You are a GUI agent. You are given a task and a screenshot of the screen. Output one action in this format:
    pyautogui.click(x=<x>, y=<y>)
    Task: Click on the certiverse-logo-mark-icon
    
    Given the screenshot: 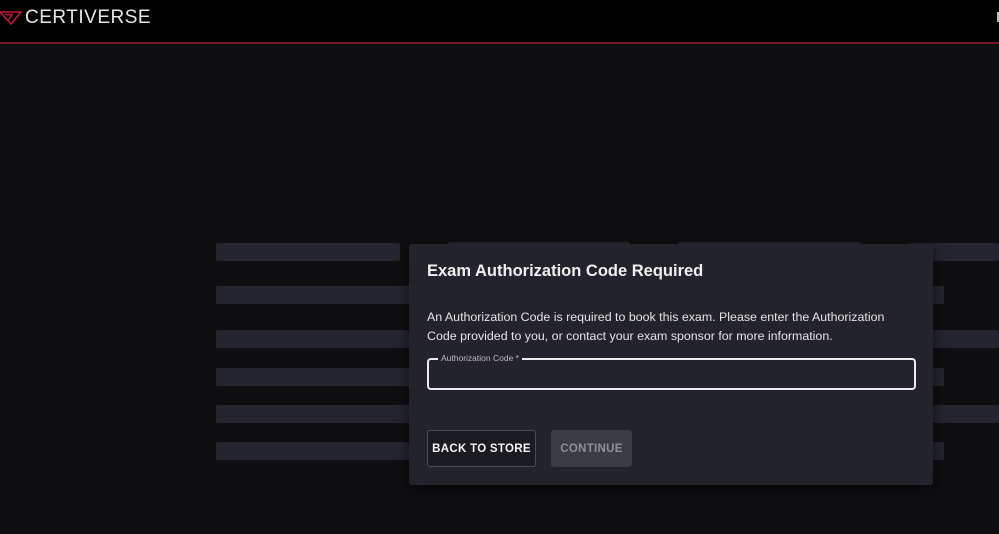 What is the action you would take?
    pyautogui.click(x=11, y=18)
    